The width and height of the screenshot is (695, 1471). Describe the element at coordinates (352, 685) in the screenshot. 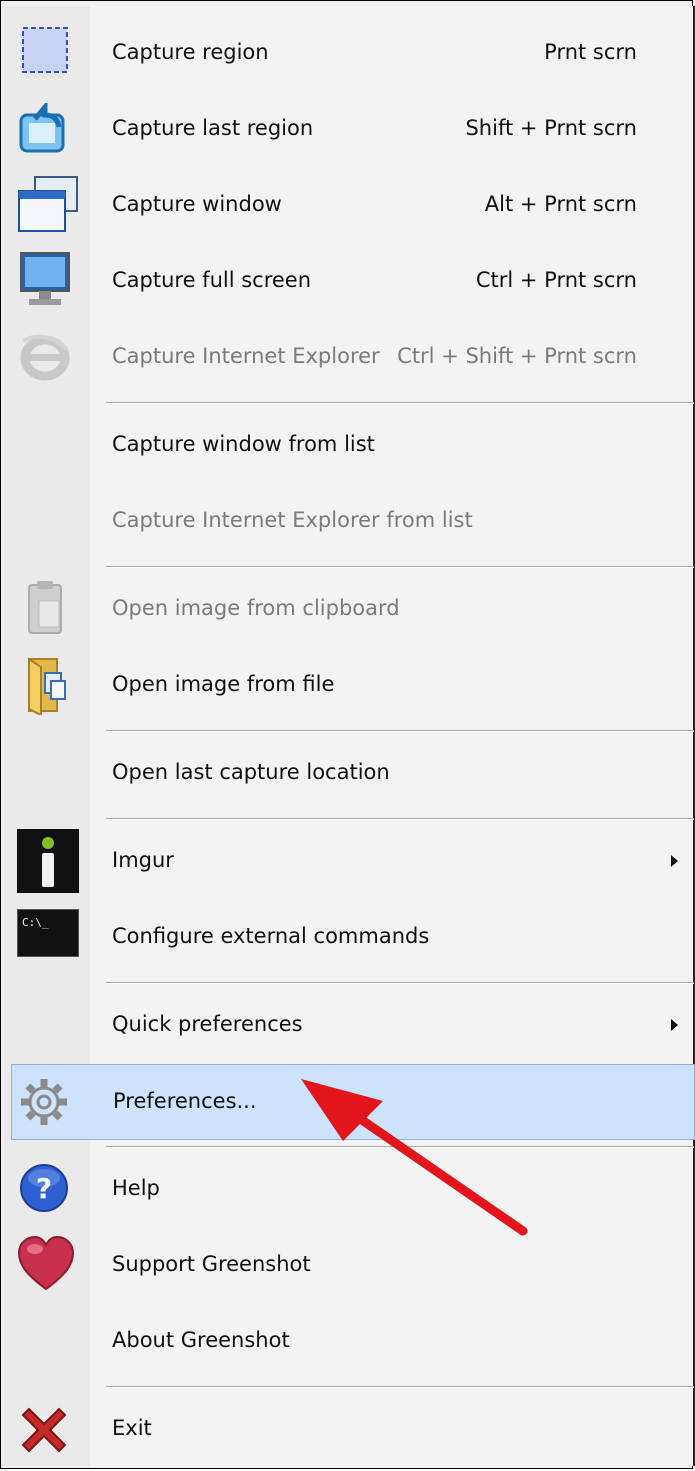

I see `menu-item-open-image-from-file: Open image from file` at that location.